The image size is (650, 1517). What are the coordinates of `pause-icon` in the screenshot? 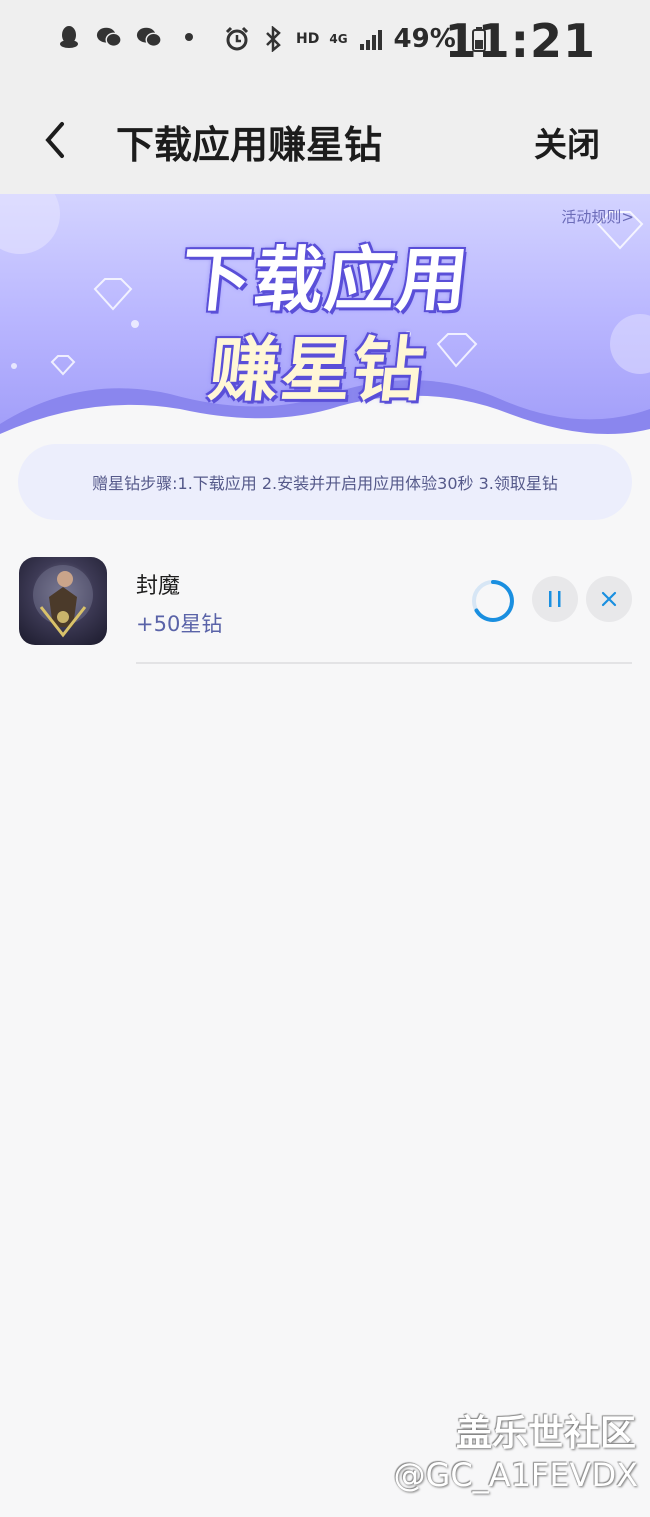 It's located at (555, 599).